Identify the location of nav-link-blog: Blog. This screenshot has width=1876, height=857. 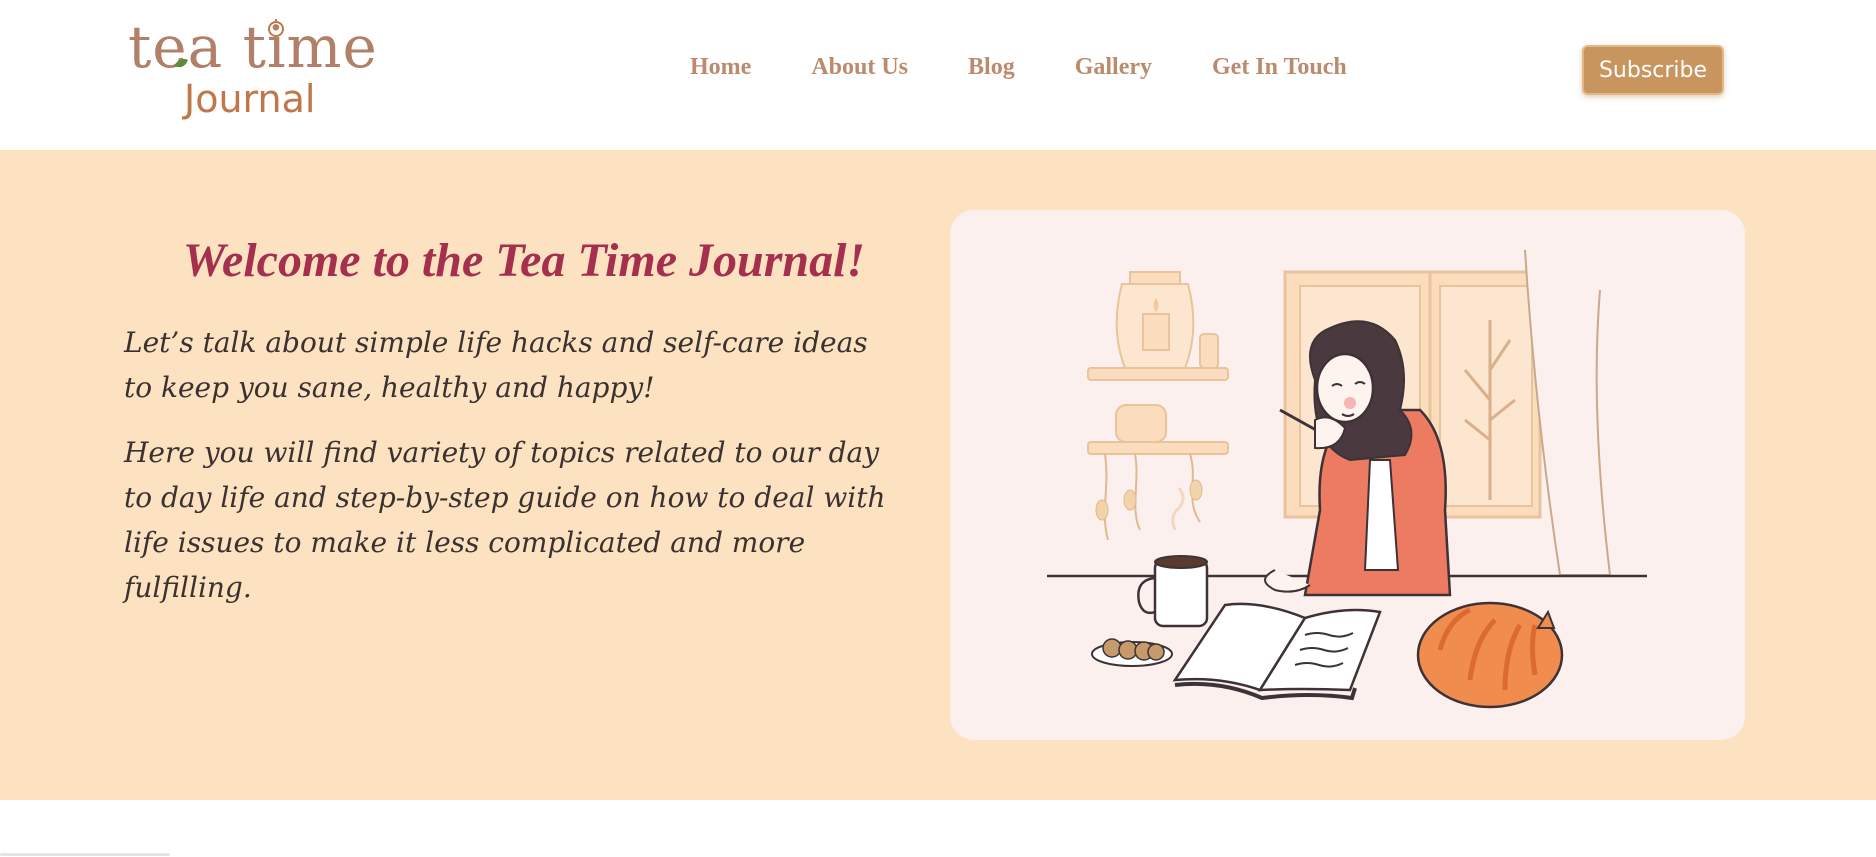
(991, 67).